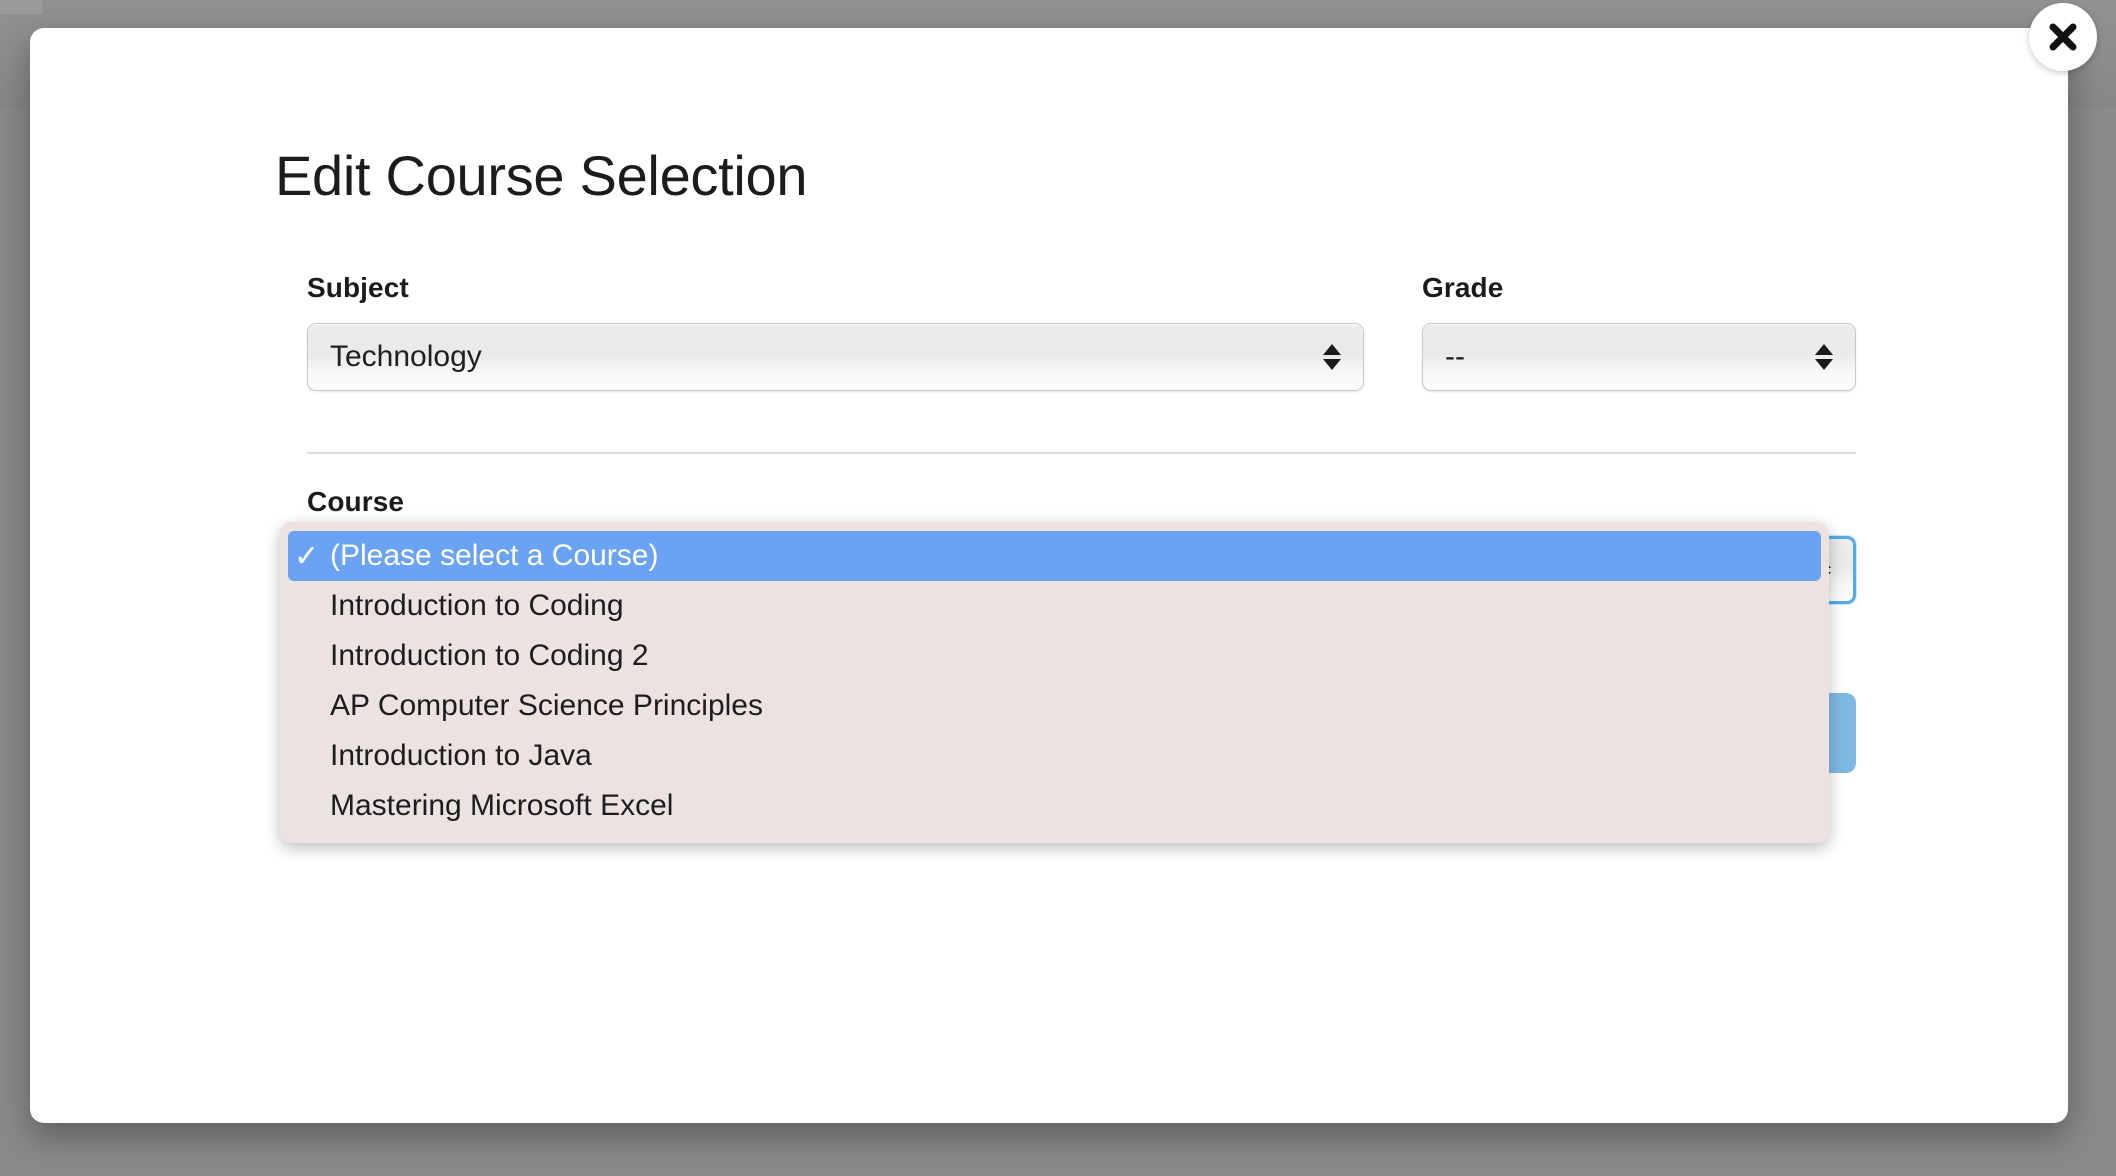 This screenshot has height=1176, width=2116. What do you see at coordinates (358, 287) in the screenshot?
I see `subject-label: Subject` at bounding box center [358, 287].